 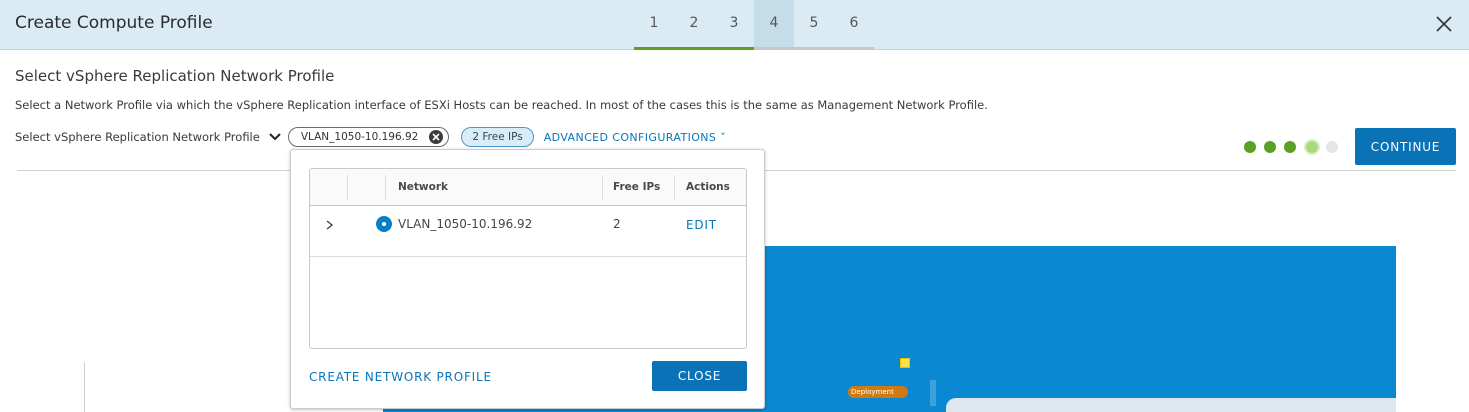 What do you see at coordinates (617, 224) in the screenshot?
I see `free-ips-count: 2` at bounding box center [617, 224].